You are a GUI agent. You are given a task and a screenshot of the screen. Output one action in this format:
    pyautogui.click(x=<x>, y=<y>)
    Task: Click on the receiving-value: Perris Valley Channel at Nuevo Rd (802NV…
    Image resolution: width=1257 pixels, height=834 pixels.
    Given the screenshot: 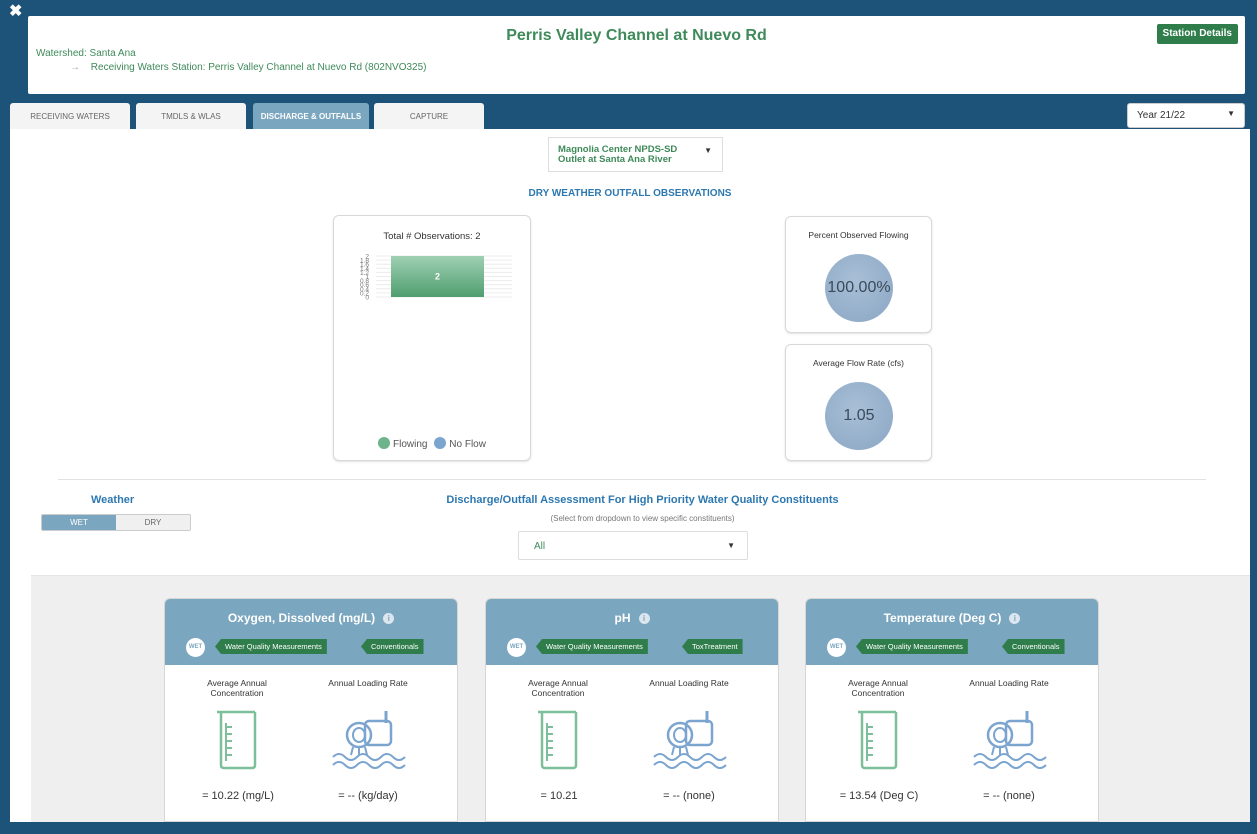 What is the action you would take?
    pyautogui.click(x=317, y=67)
    